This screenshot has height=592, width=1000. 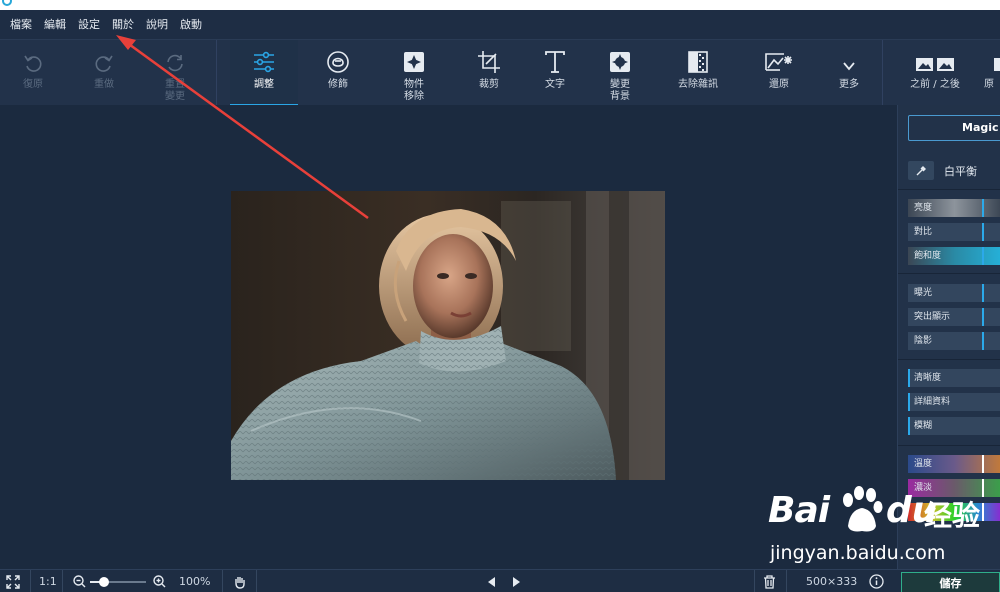 What do you see at coordinates (849, 58) in the screenshot?
I see `chevron-down-icon` at bounding box center [849, 58].